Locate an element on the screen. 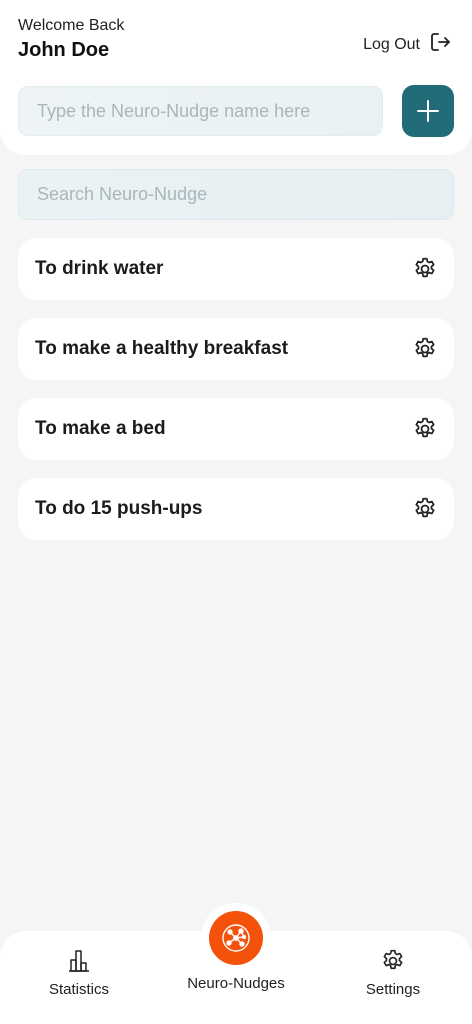 This screenshot has height=1024, width=472. nav-neuro-nudges-label: Neuro-Nudges is located at coordinates (236, 983).